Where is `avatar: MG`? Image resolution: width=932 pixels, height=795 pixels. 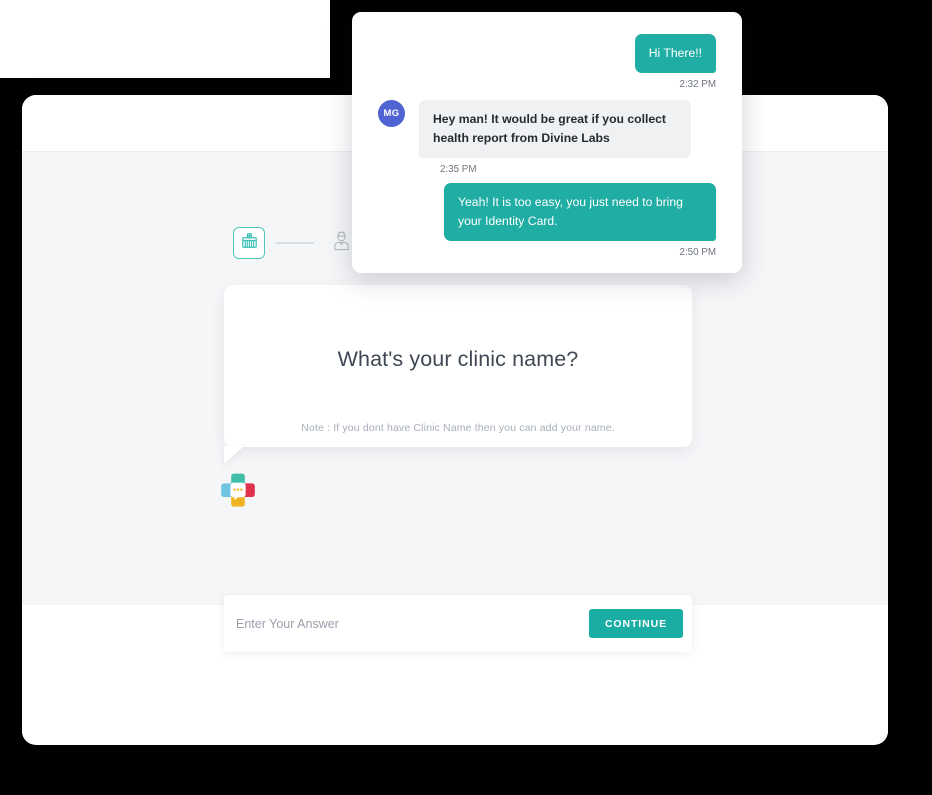 avatar: MG is located at coordinates (391, 113).